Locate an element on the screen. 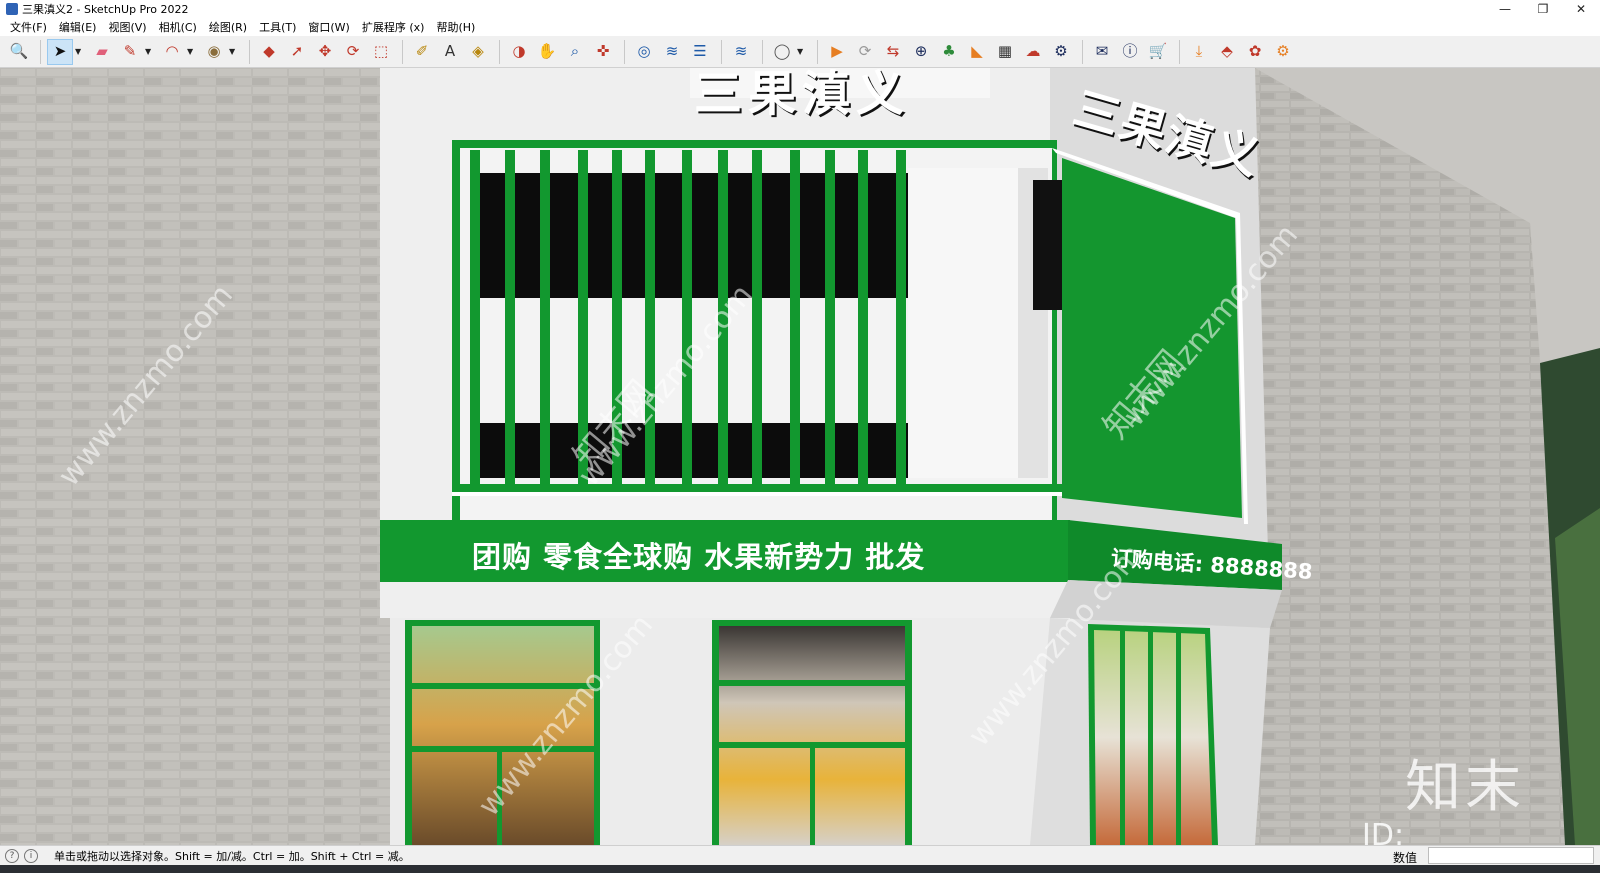 The height and width of the screenshot is (873, 1600). plugin-c-icon: ◣ is located at coordinates (977, 52).